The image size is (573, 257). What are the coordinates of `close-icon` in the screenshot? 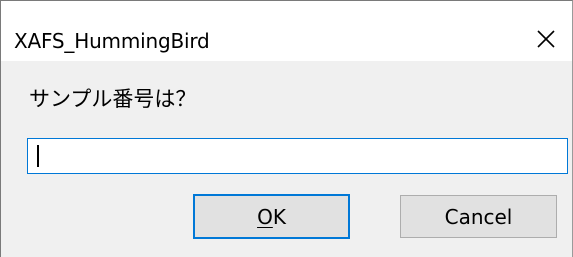 It's located at (546, 39).